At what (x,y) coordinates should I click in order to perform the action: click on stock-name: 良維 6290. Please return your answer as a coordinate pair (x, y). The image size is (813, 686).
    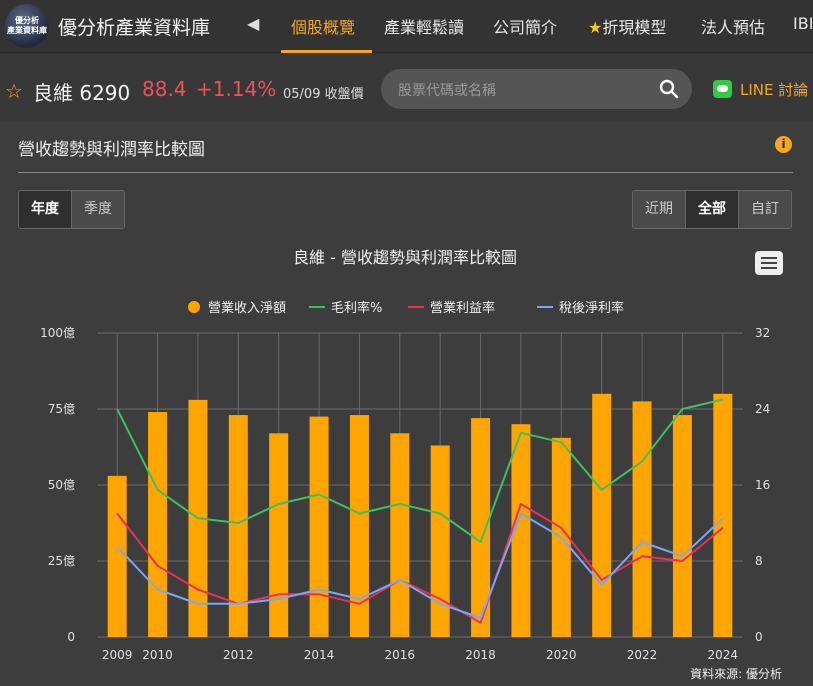
    Looking at the image, I should click on (82, 93).